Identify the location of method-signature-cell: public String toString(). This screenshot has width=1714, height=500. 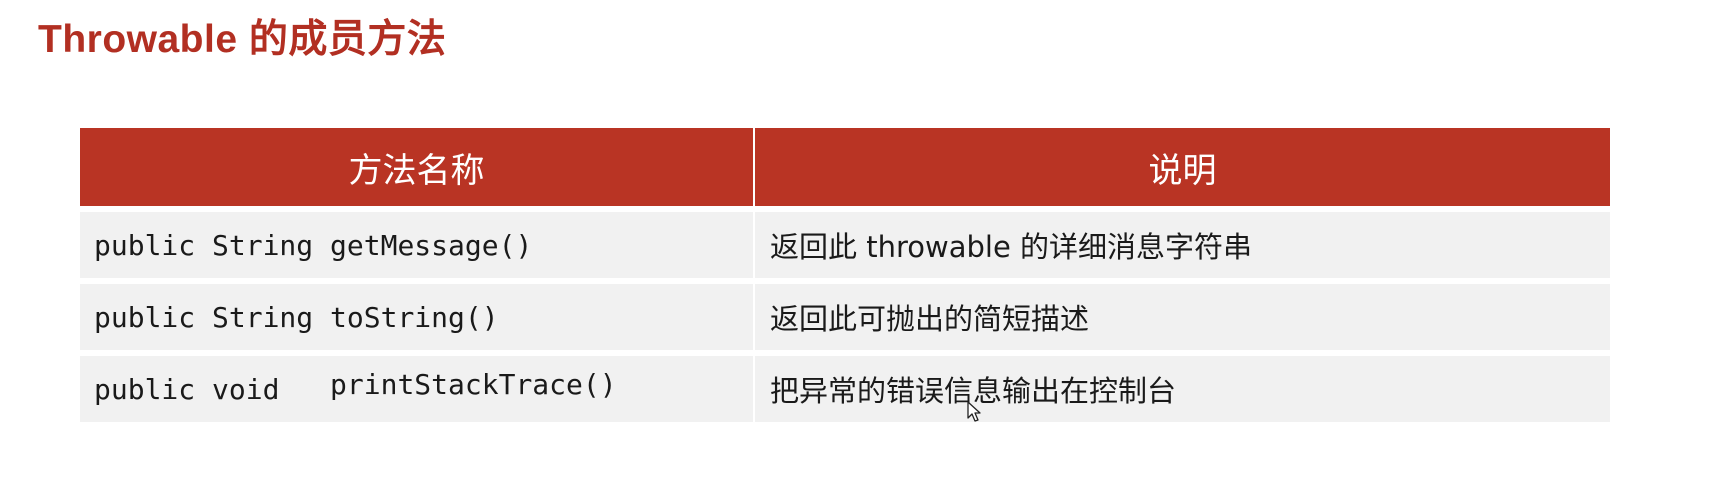
(417, 317).